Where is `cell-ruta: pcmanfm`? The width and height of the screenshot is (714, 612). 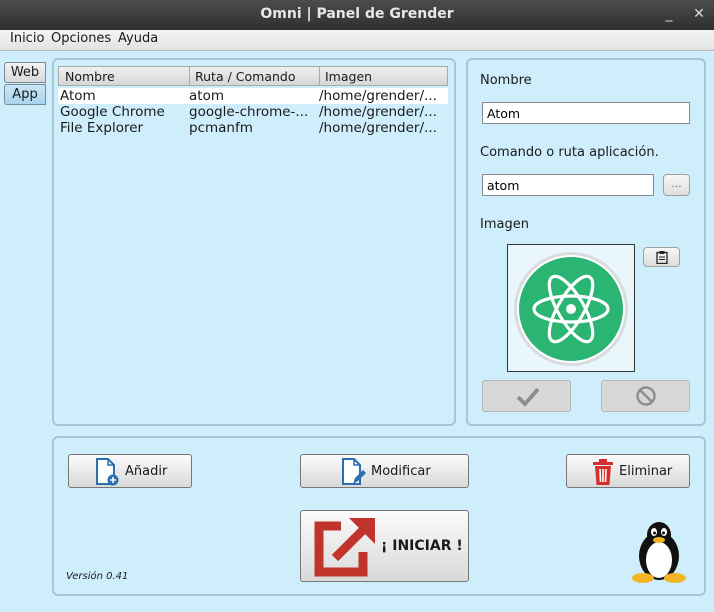
cell-ruta: pcmanfm is located at coordinates (221, 128).